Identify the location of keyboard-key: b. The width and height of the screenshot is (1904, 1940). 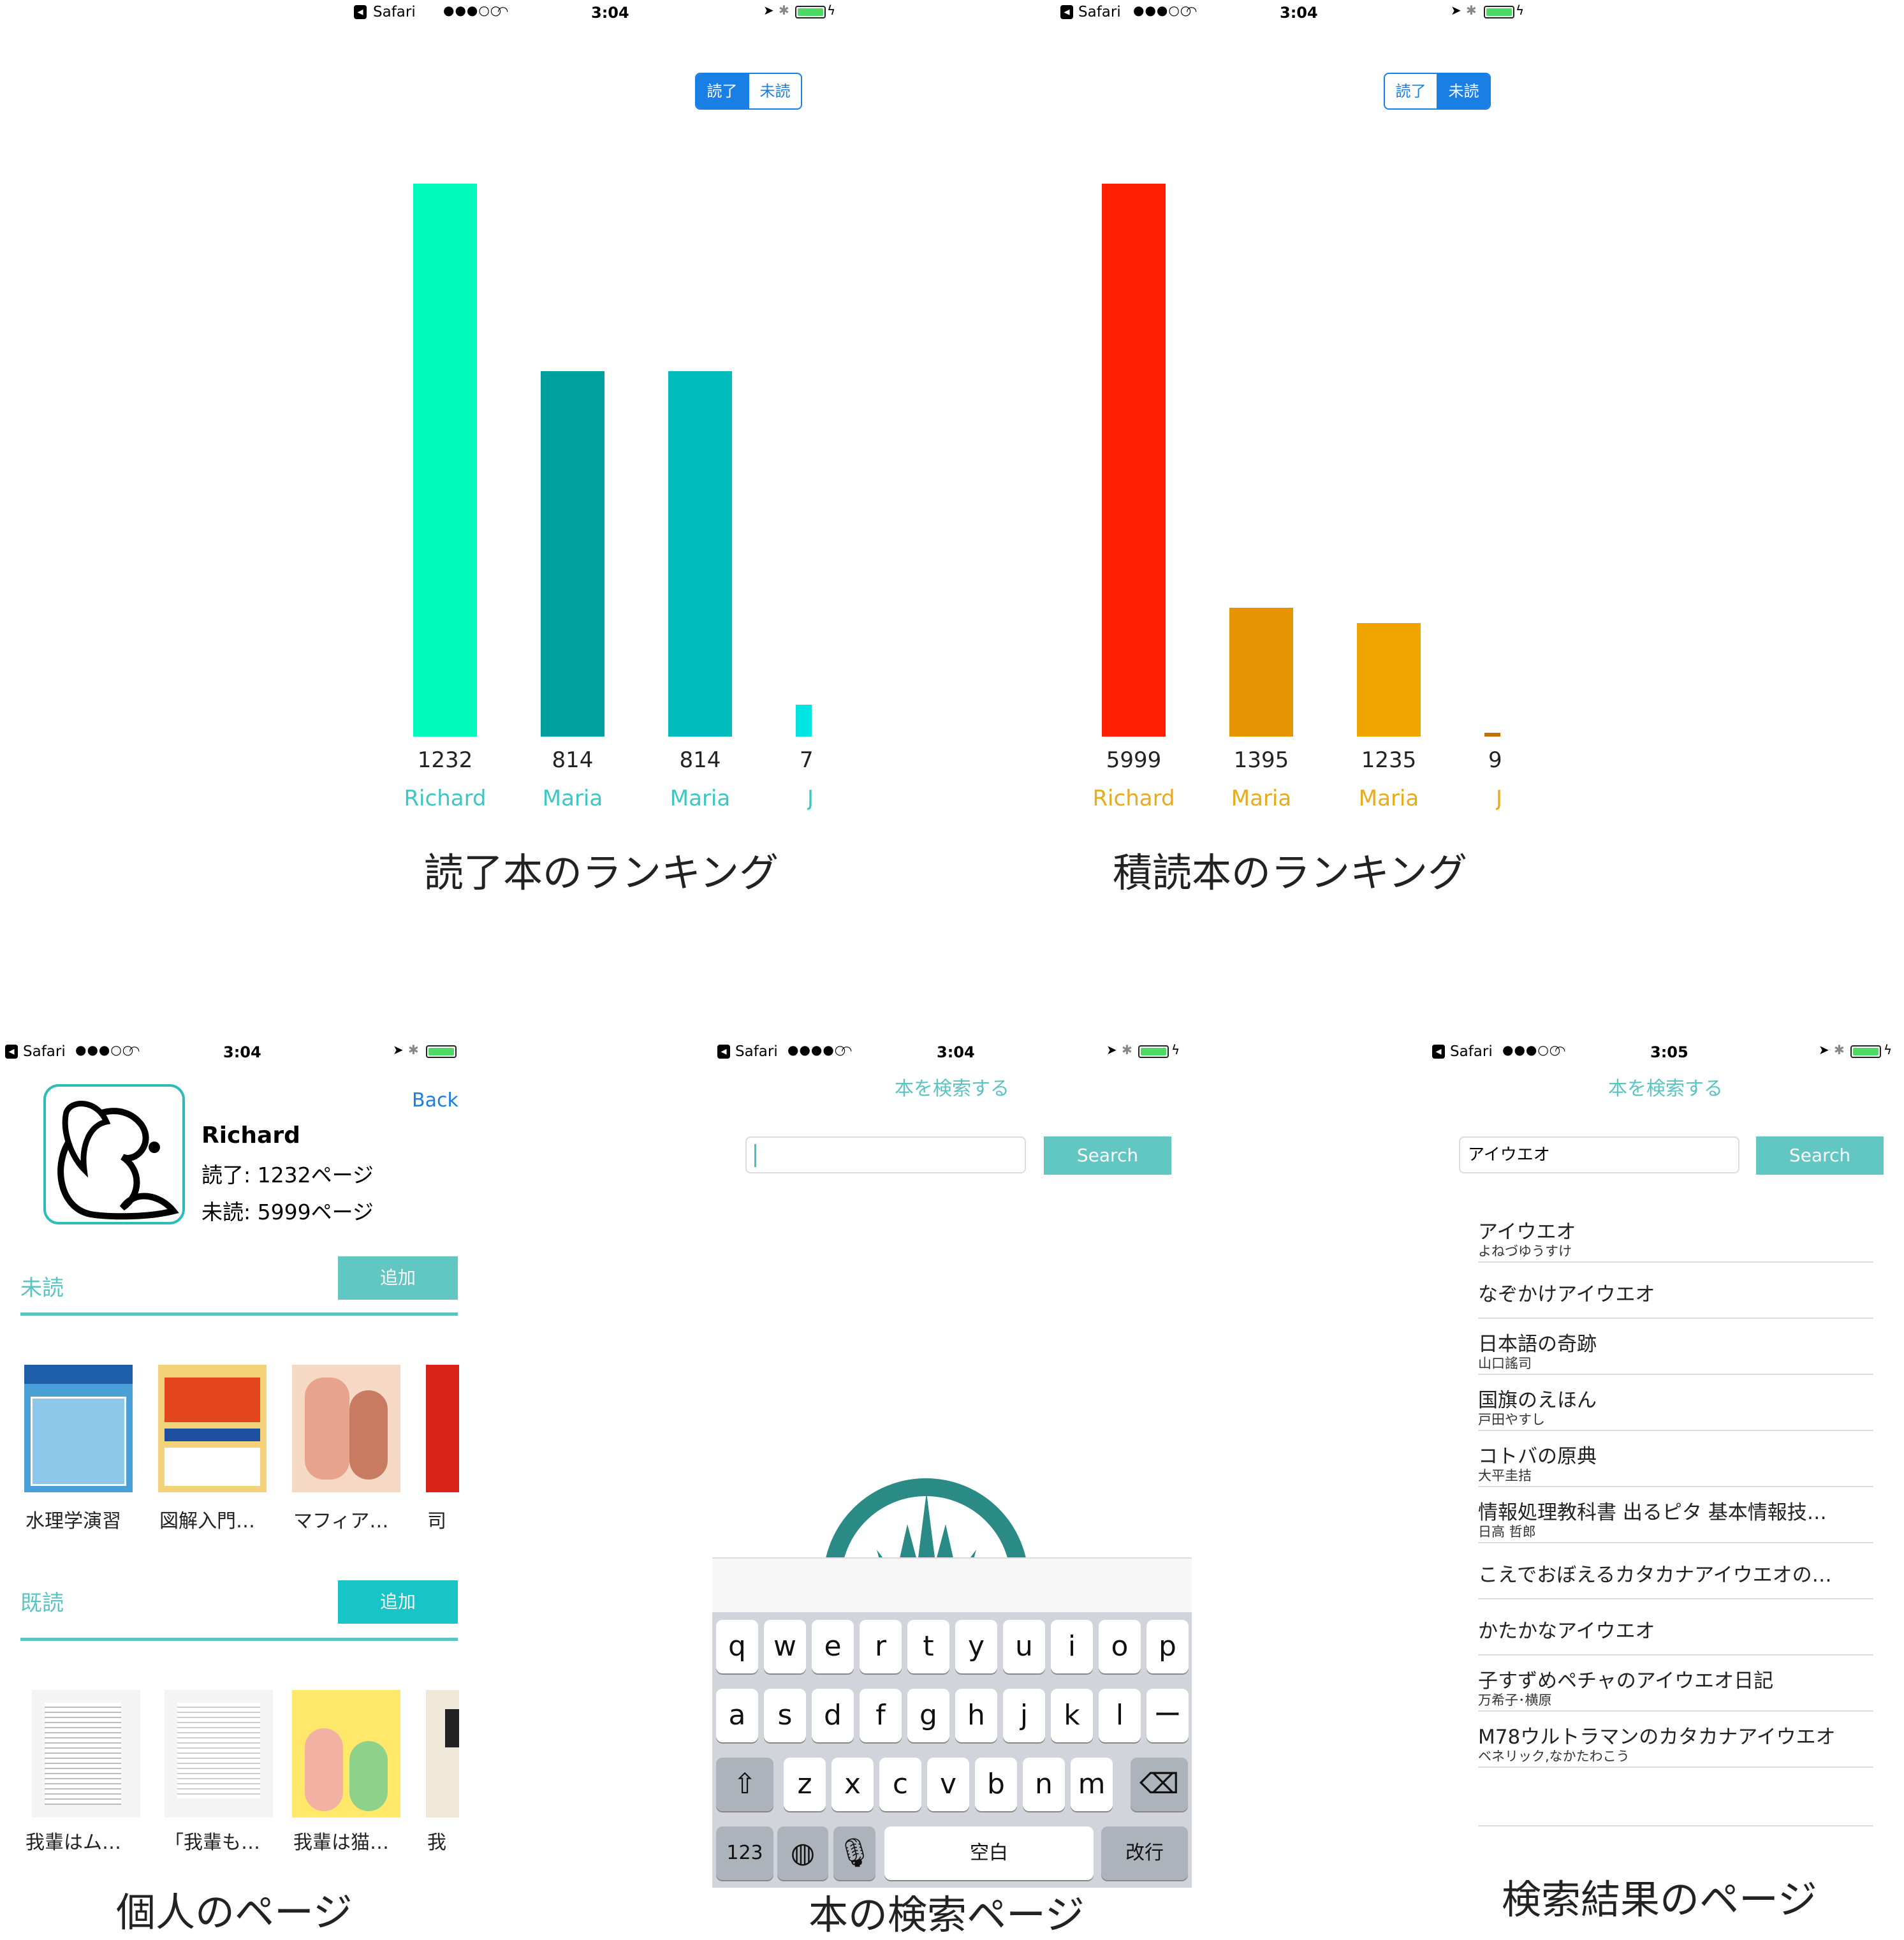
(996, 1784).